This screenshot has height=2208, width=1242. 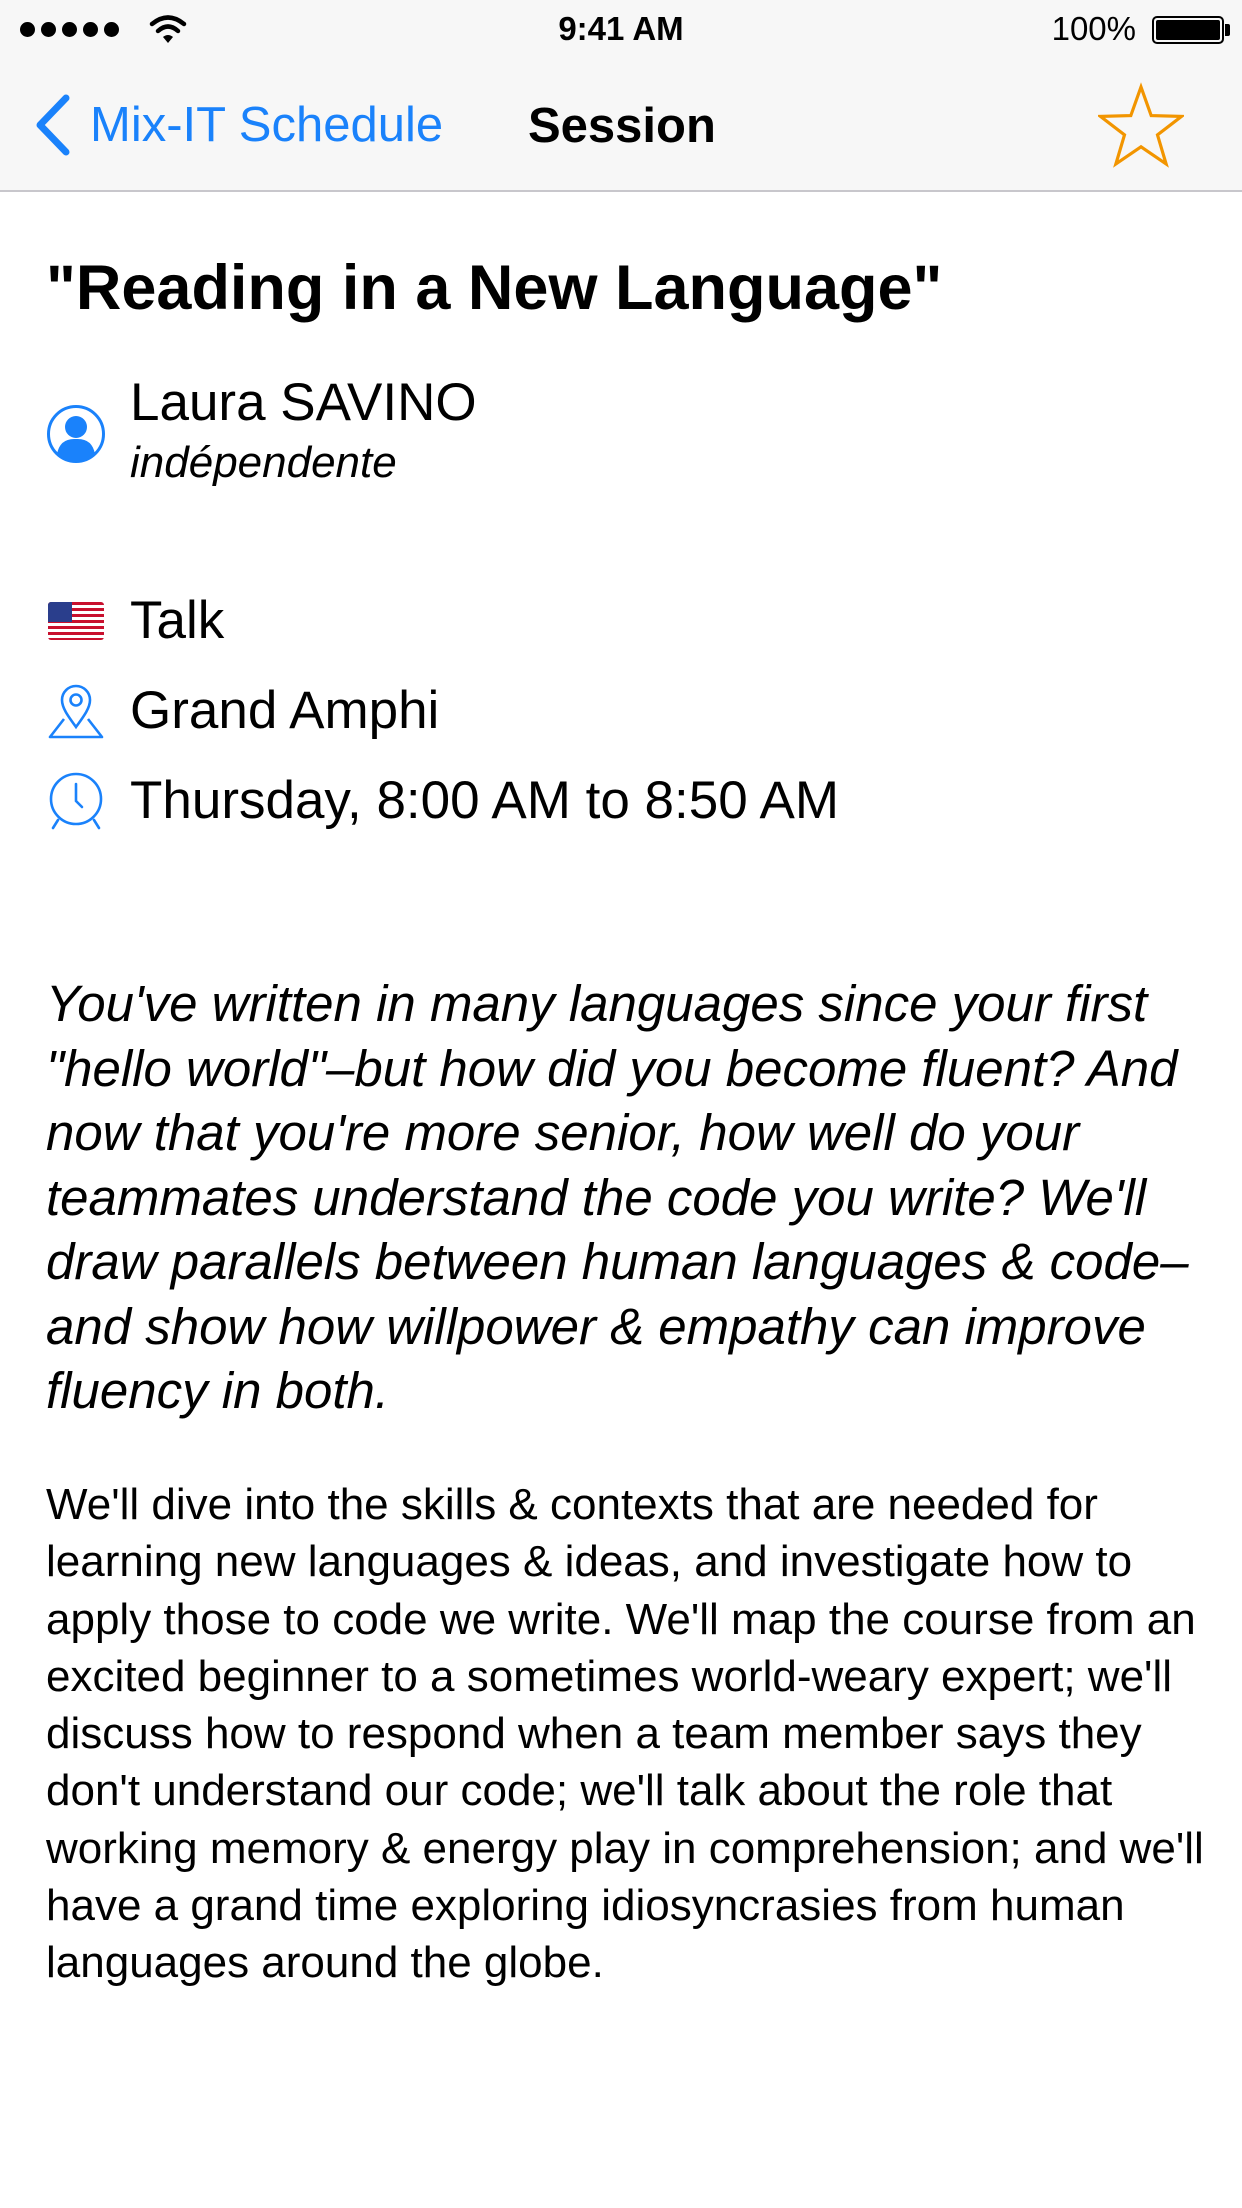 I want to click on chevron-left-icon, so click(x=53, y=125).